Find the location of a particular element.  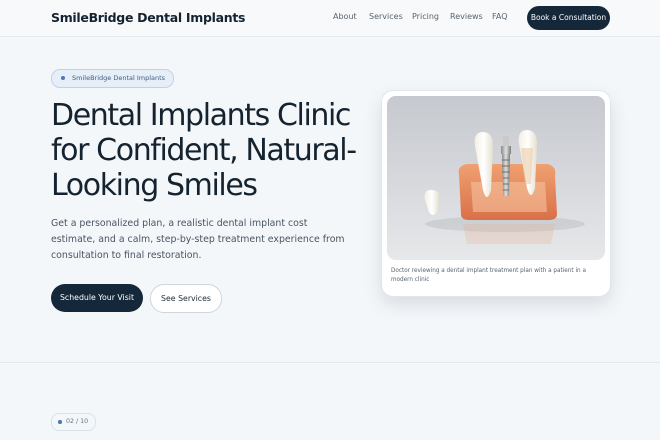

book-consultation-button: Book a Consultation is located at coordinates (568, 18).